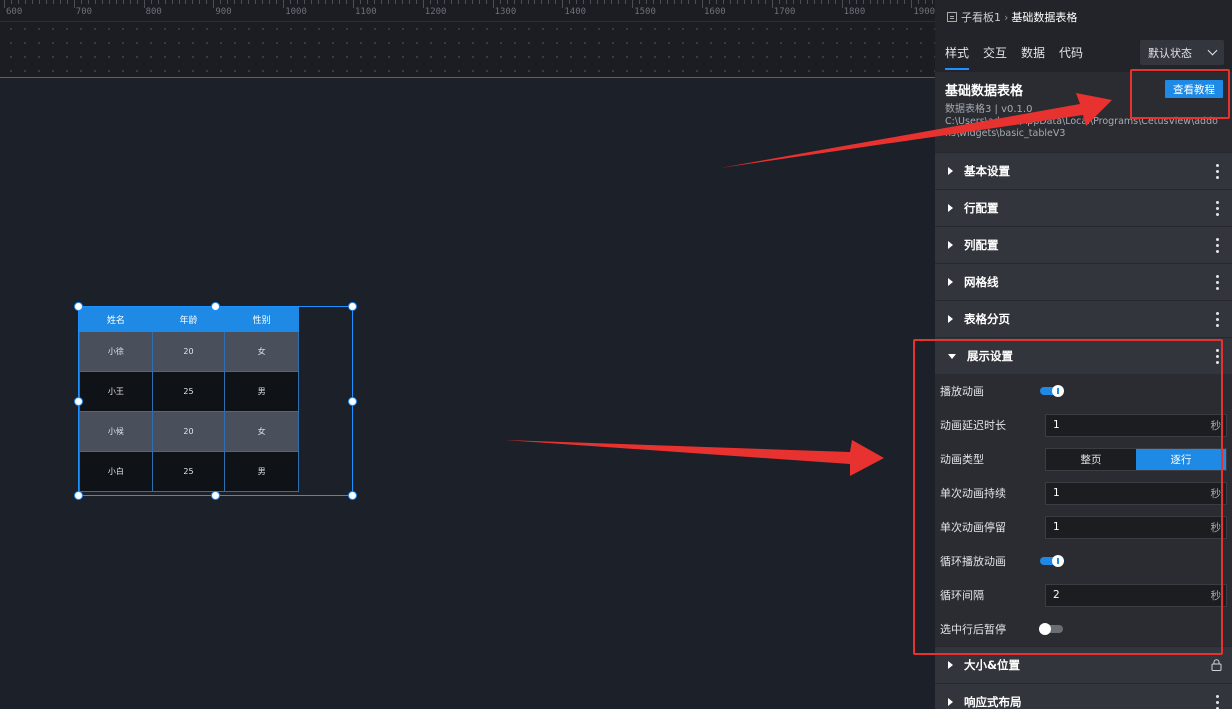 This screenshot has height=709, width=1232. What do you see at coordinates (1056, 493) in the screenshot?
I see `duration-value: 1` at bounding box center [1056, 493].